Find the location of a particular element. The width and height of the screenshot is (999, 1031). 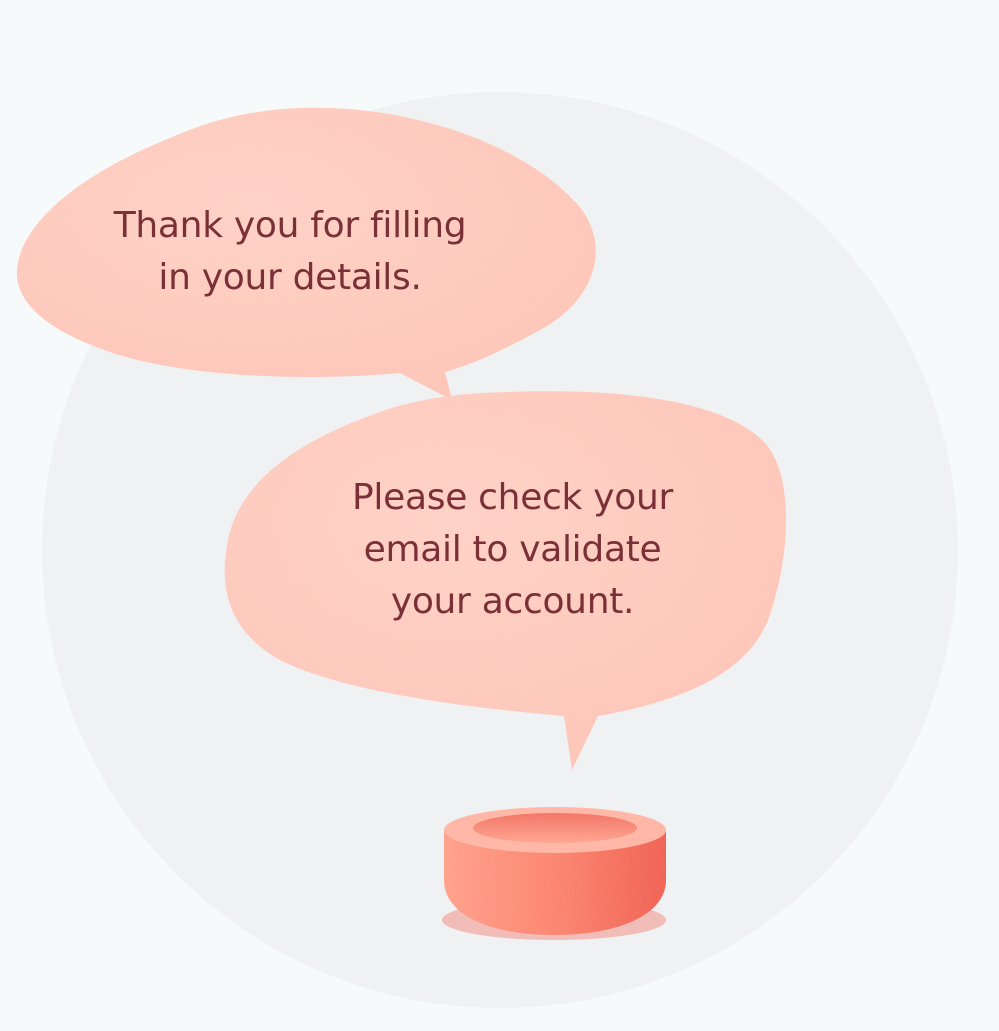

message-thank-you-line-1: Thank you for filling is located at coordinates (290, 225).